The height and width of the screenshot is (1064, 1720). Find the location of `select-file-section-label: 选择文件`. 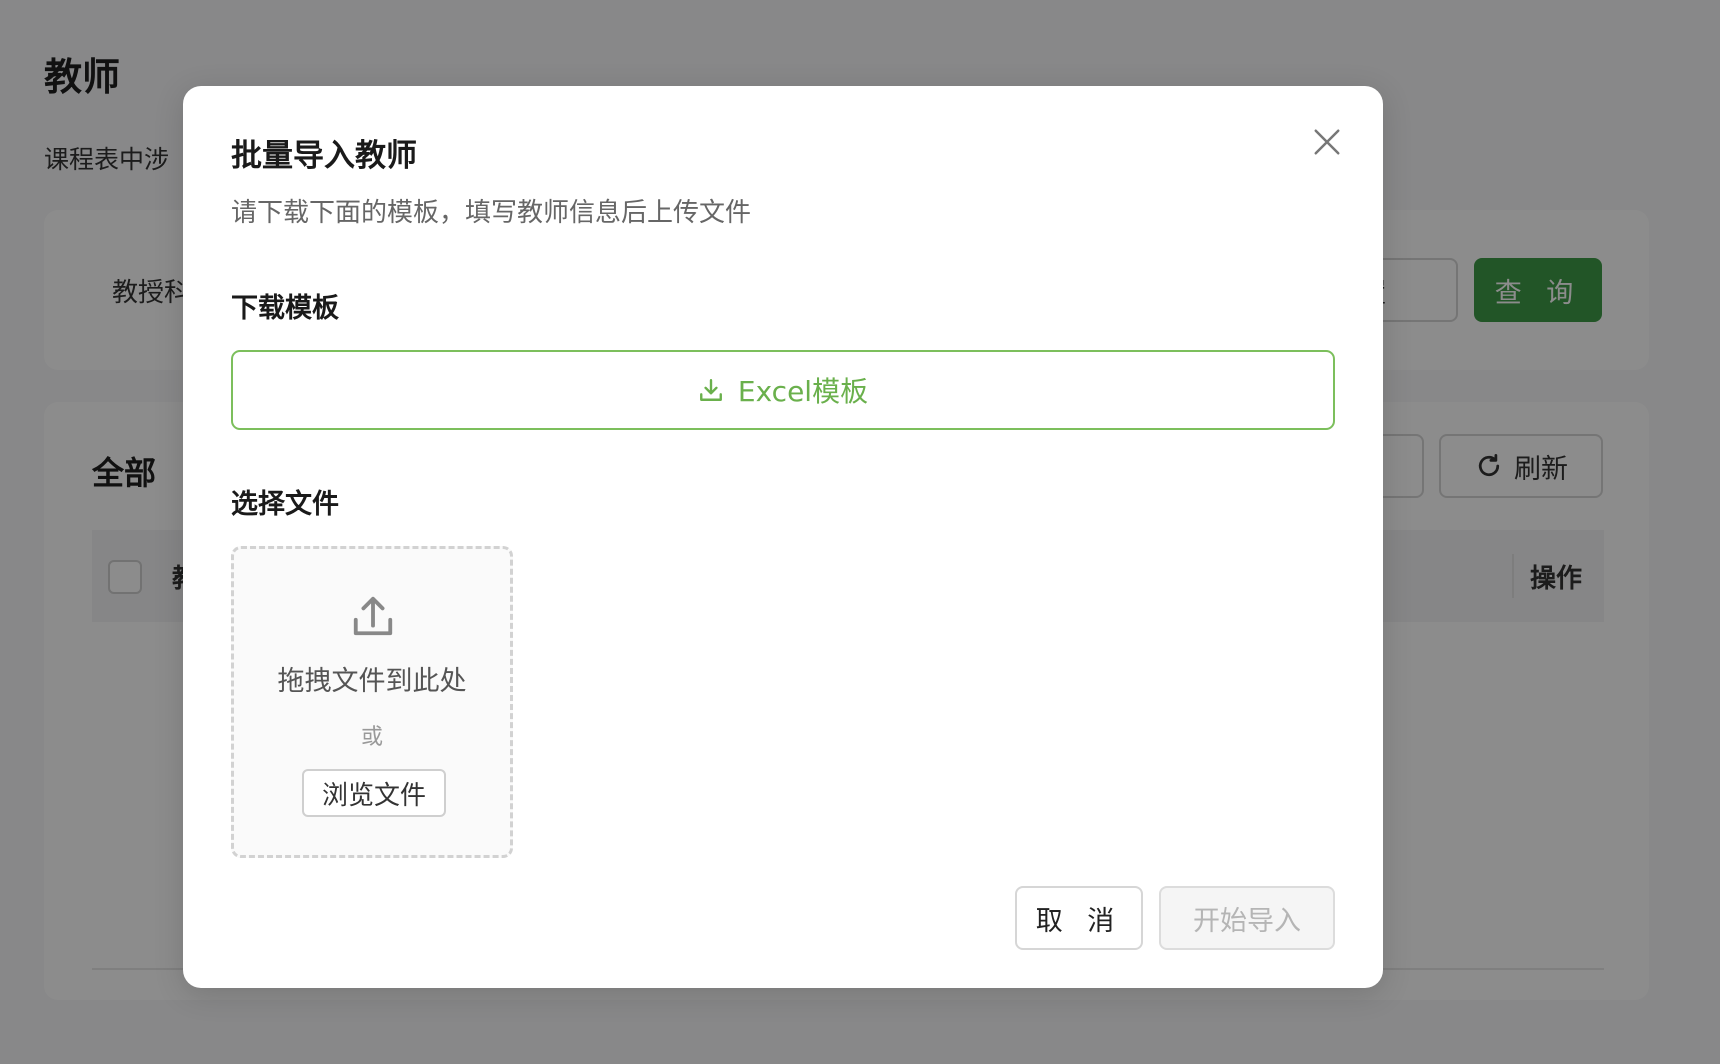

select-file-section-label: 选择文件 is located at coordinates (285, 504).